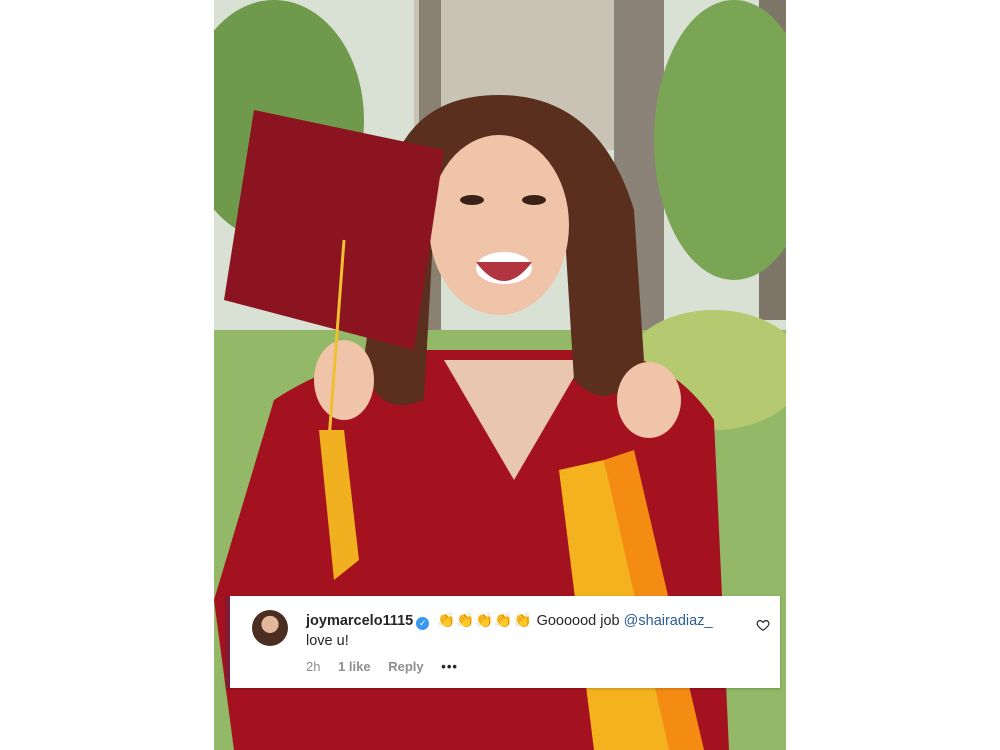 The width and height of the screenshot is (1000, 750). Describe the element at coordinates (763, 625) in the screenshot. I see `heart-icon` at that location.